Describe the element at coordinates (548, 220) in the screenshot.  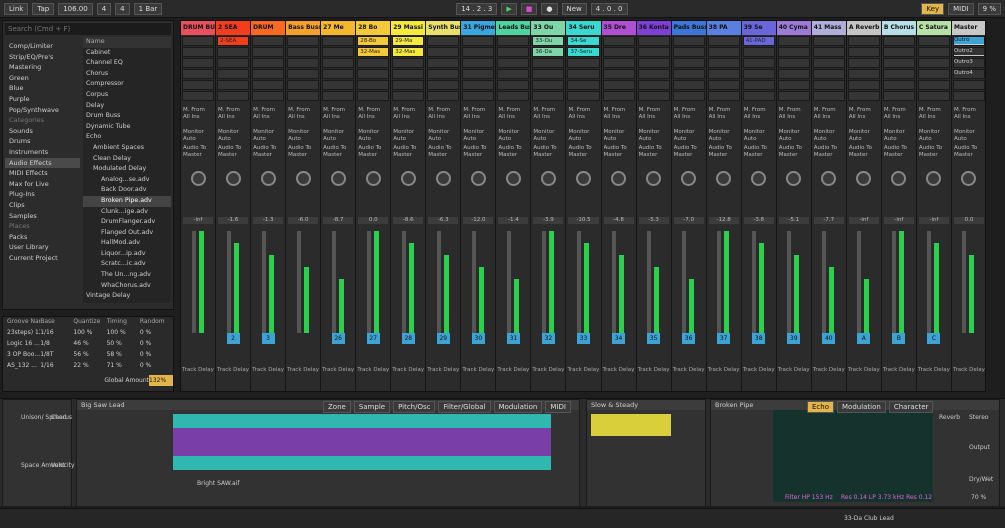
I see `volume-readout: -3.9` at that location.